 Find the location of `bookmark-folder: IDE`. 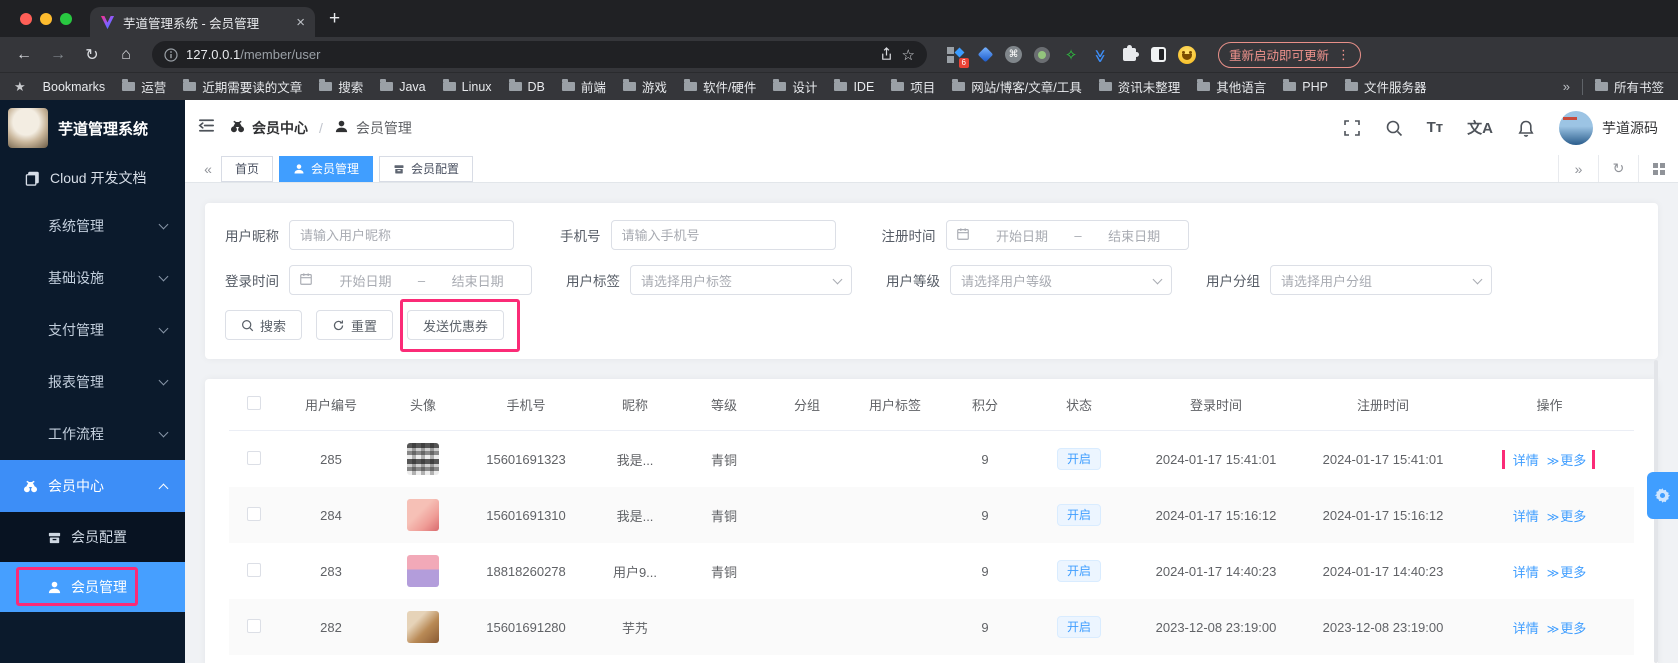

bookmark-folder: IDE is located at coordinates (854, 86).